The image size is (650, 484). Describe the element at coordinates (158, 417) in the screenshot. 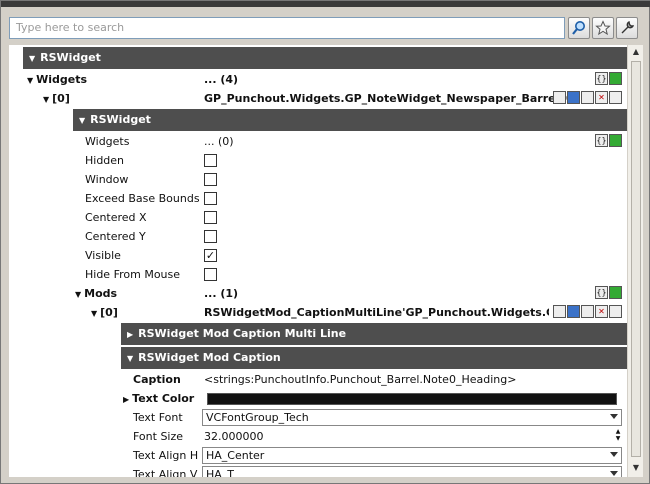

I see `property-label: Text Font` at that location.